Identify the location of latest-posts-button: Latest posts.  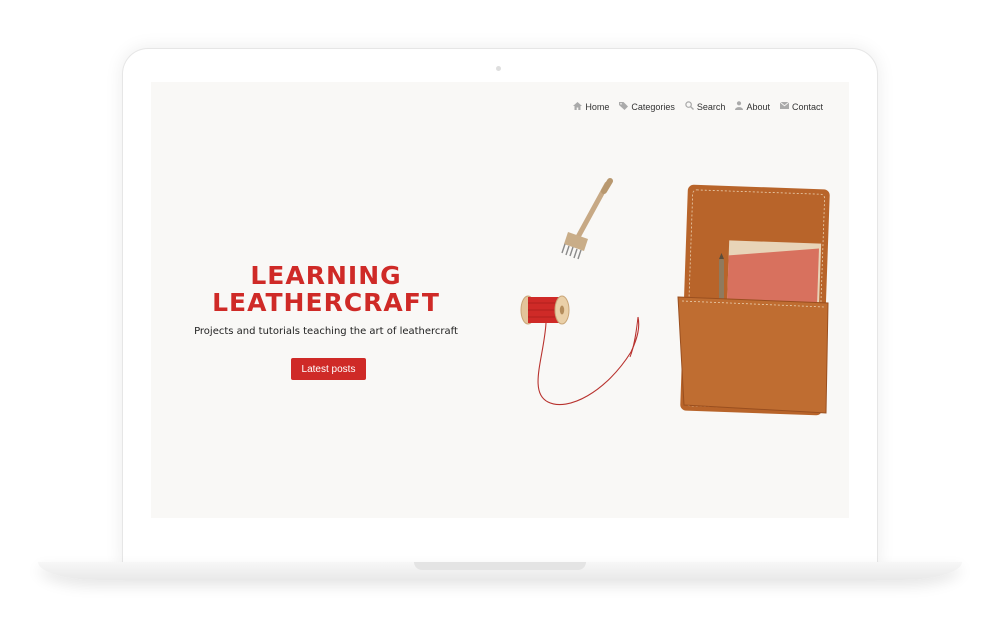
(328, 369).